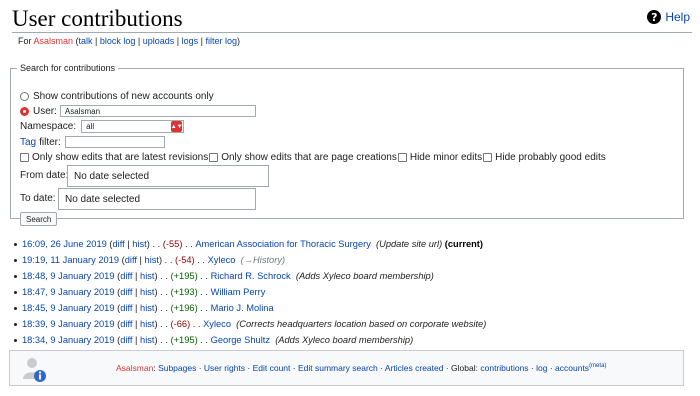 Image resolution: width=700 pixels, height=396 pixels. I want to click on timestamp-link: 18:47, 9 January 2019, so click(68, 292).